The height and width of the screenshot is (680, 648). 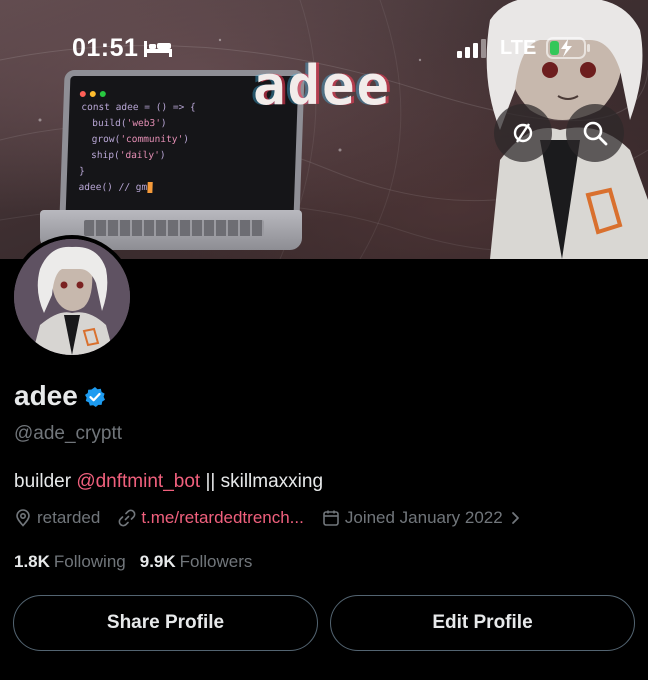 What do you see at coordinates (216, 561) in the screenshot?
I see `followers-label: Followers` at bounding box center [216, 561].